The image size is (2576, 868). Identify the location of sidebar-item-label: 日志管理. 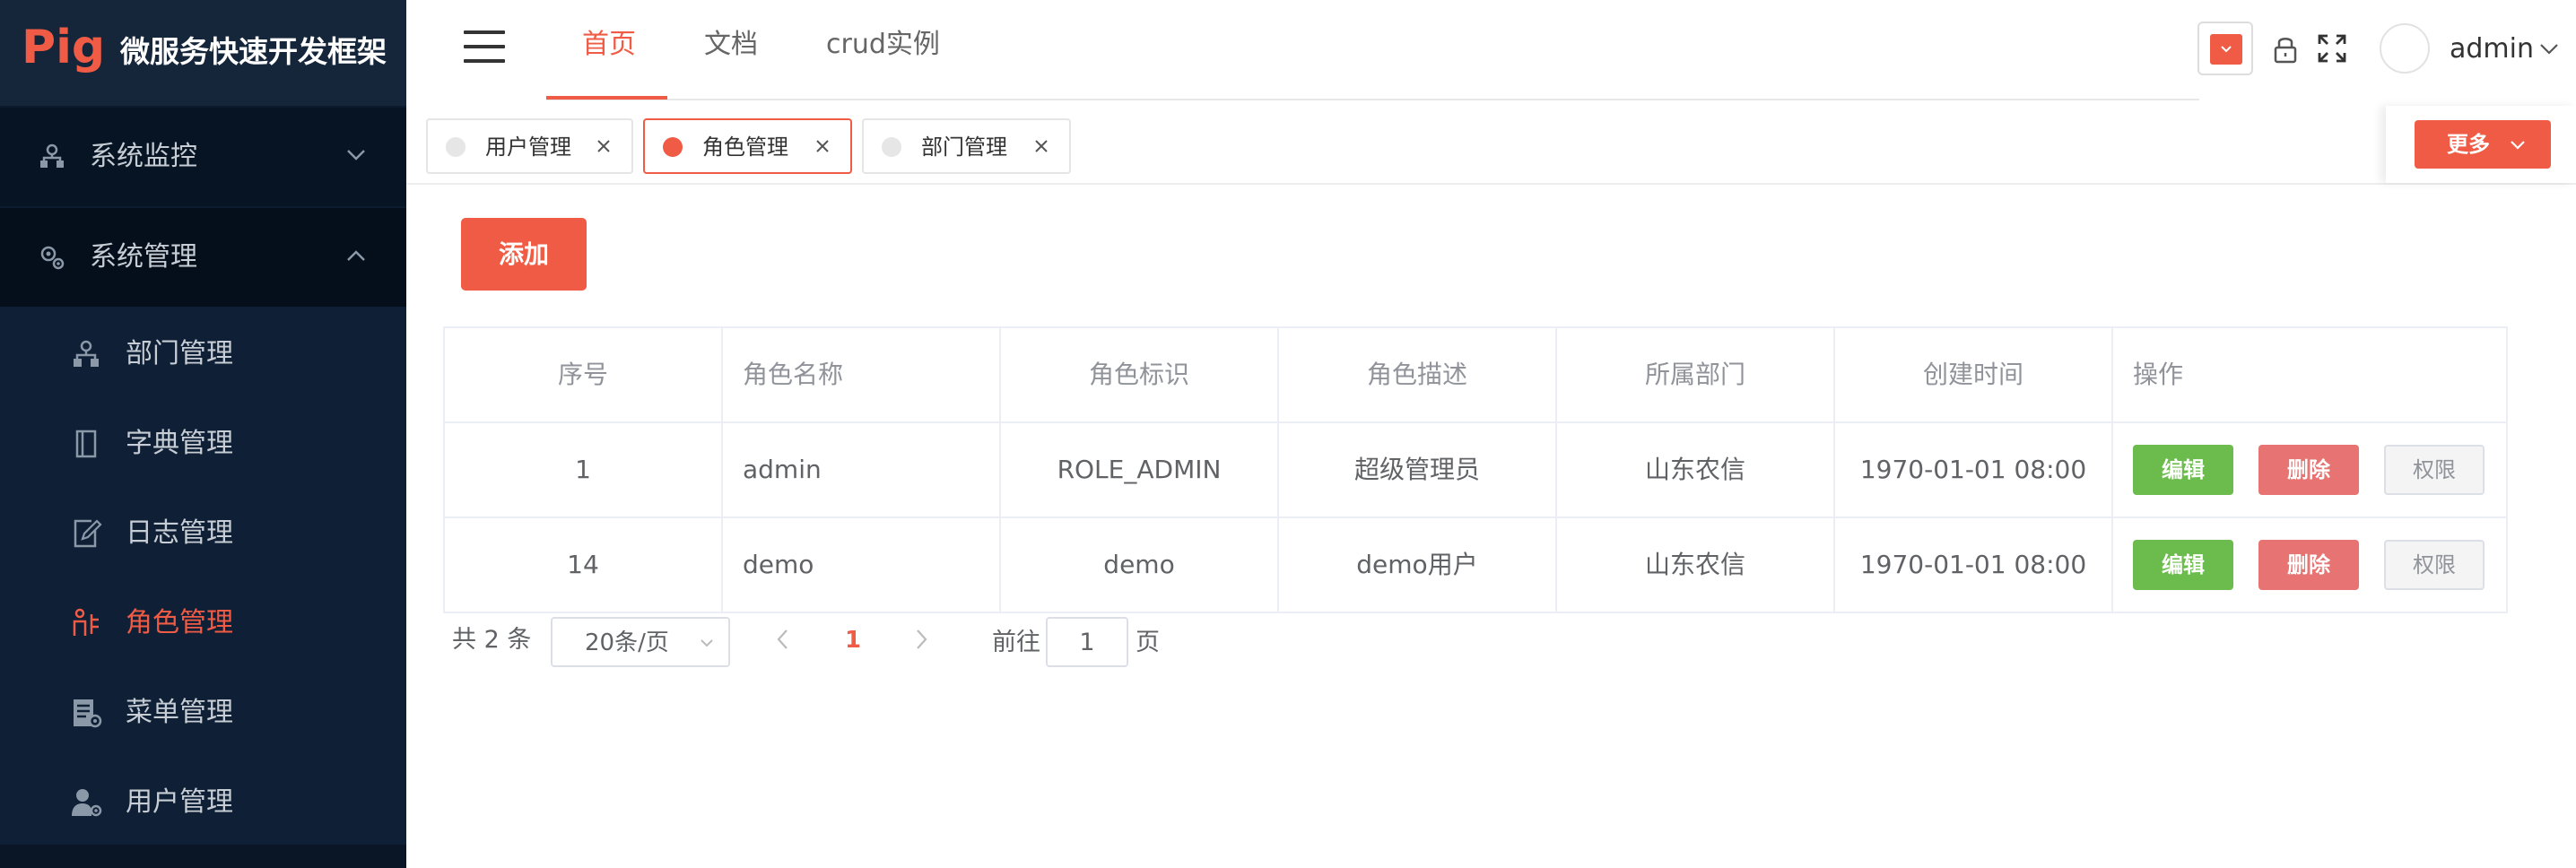
(179, 533).